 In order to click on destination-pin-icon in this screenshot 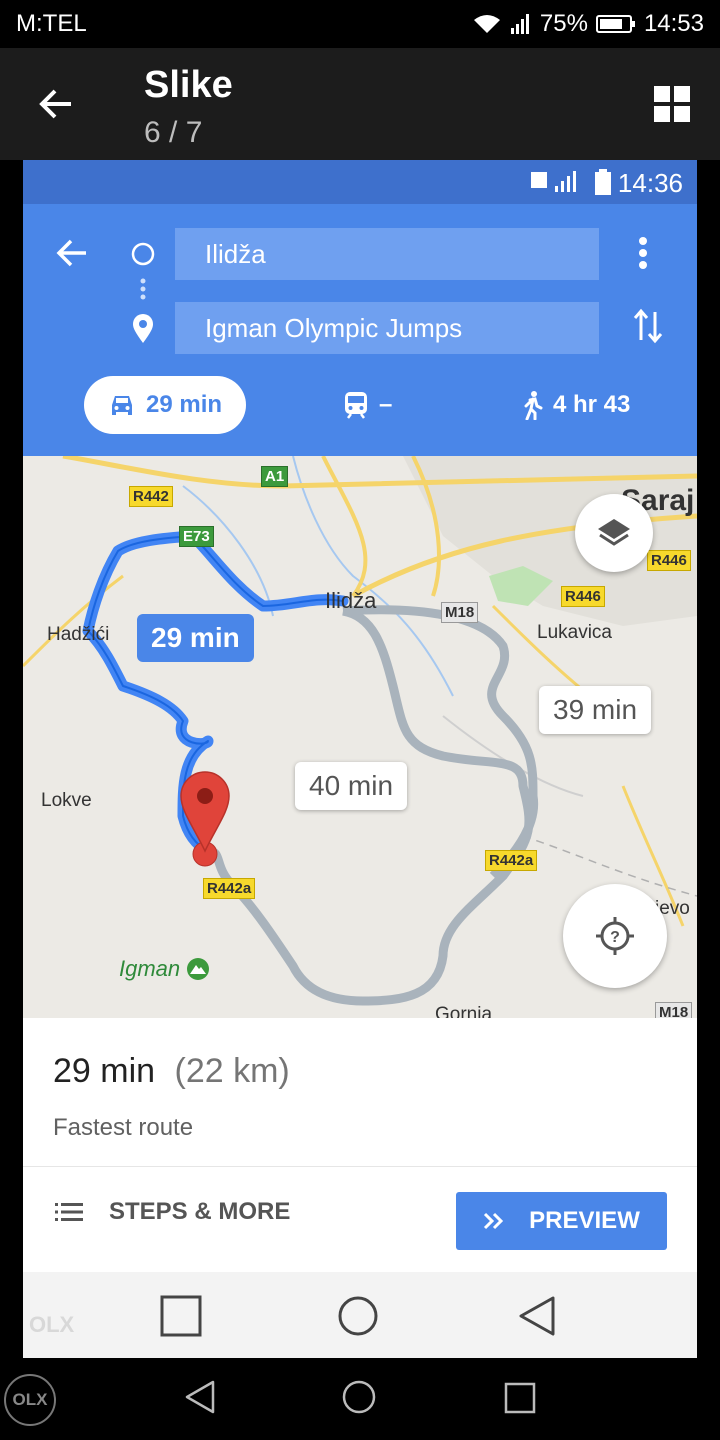, I will do `click(143, 328)`.